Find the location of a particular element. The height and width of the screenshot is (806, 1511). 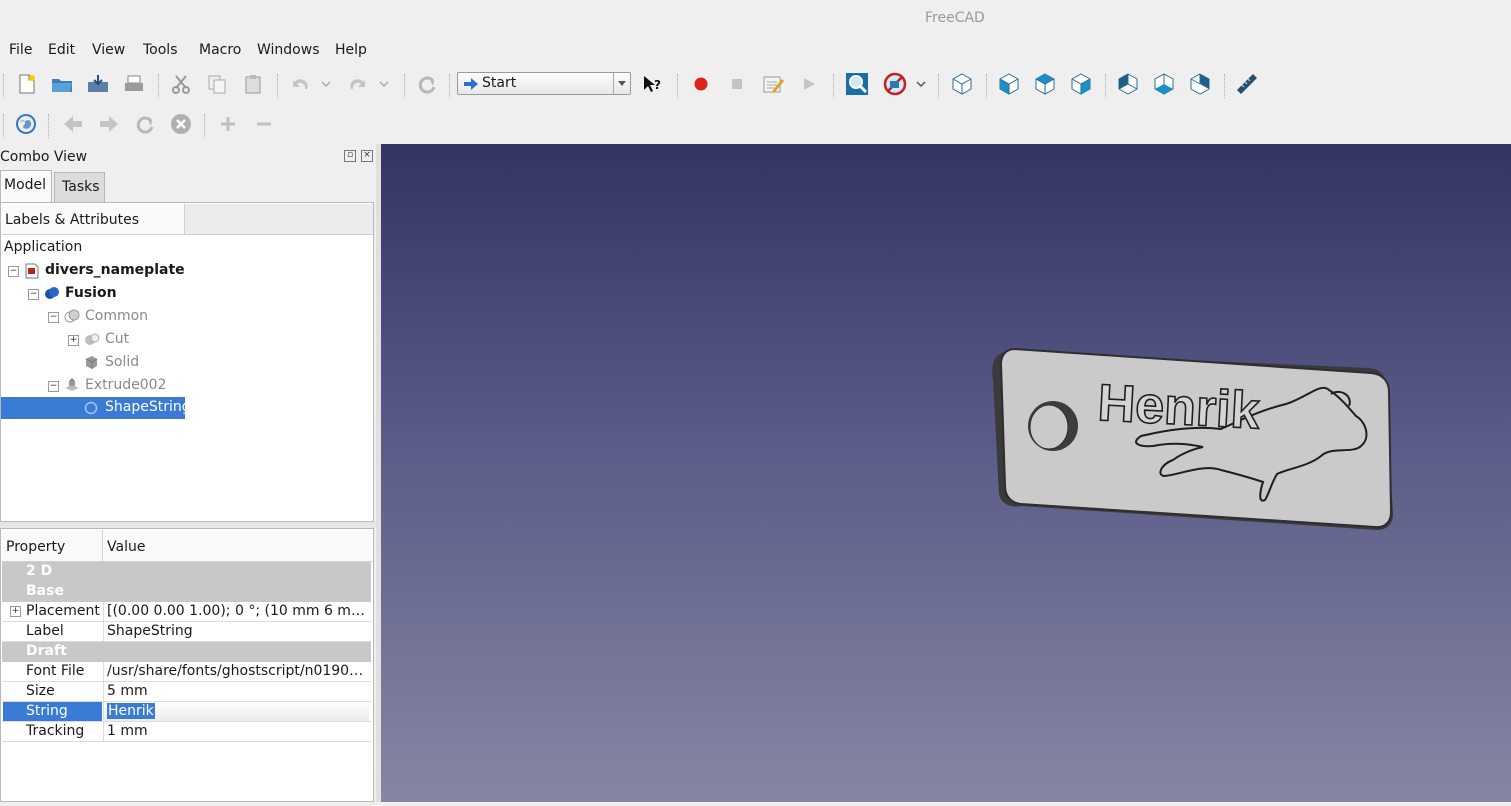

string-value-editor: Henrik is located at coordinates (236, 711).